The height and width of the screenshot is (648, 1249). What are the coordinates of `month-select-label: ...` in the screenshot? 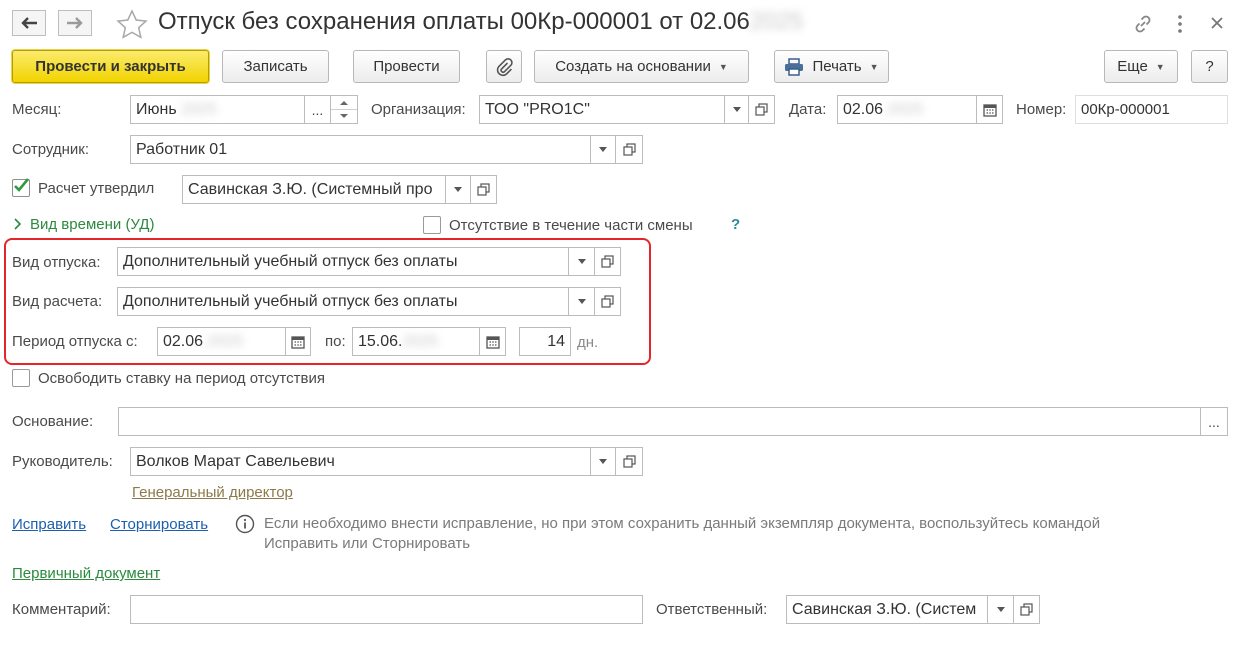 It's located at (317, 109).